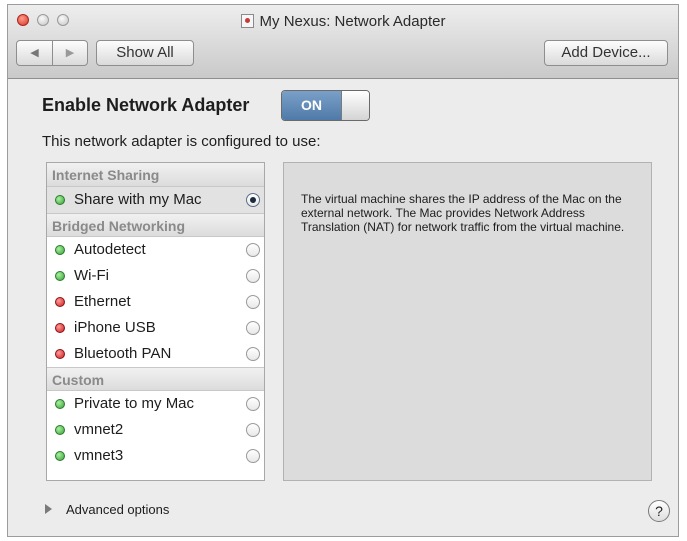  I want to click on list-item-label: Wi-Fi, so click(91, 275).